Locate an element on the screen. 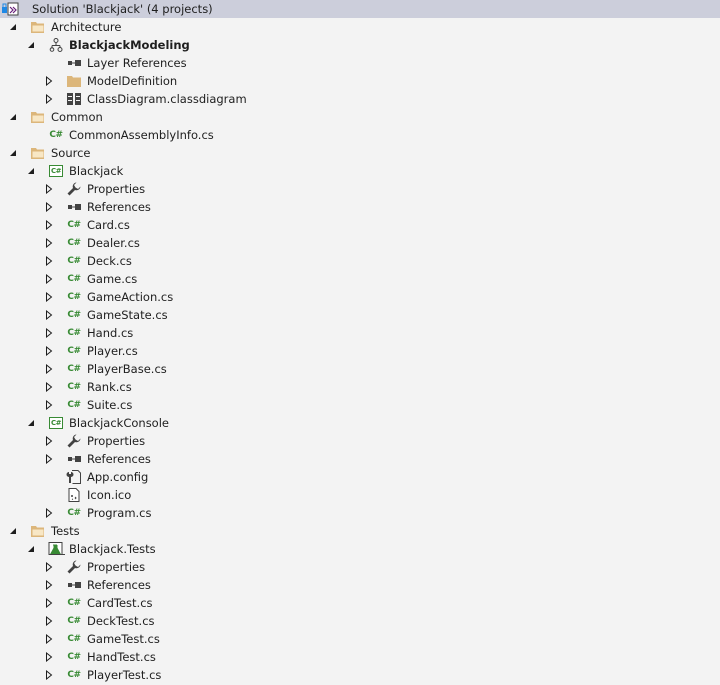  tree-item-label: Source is located at coordinates (71, 153).